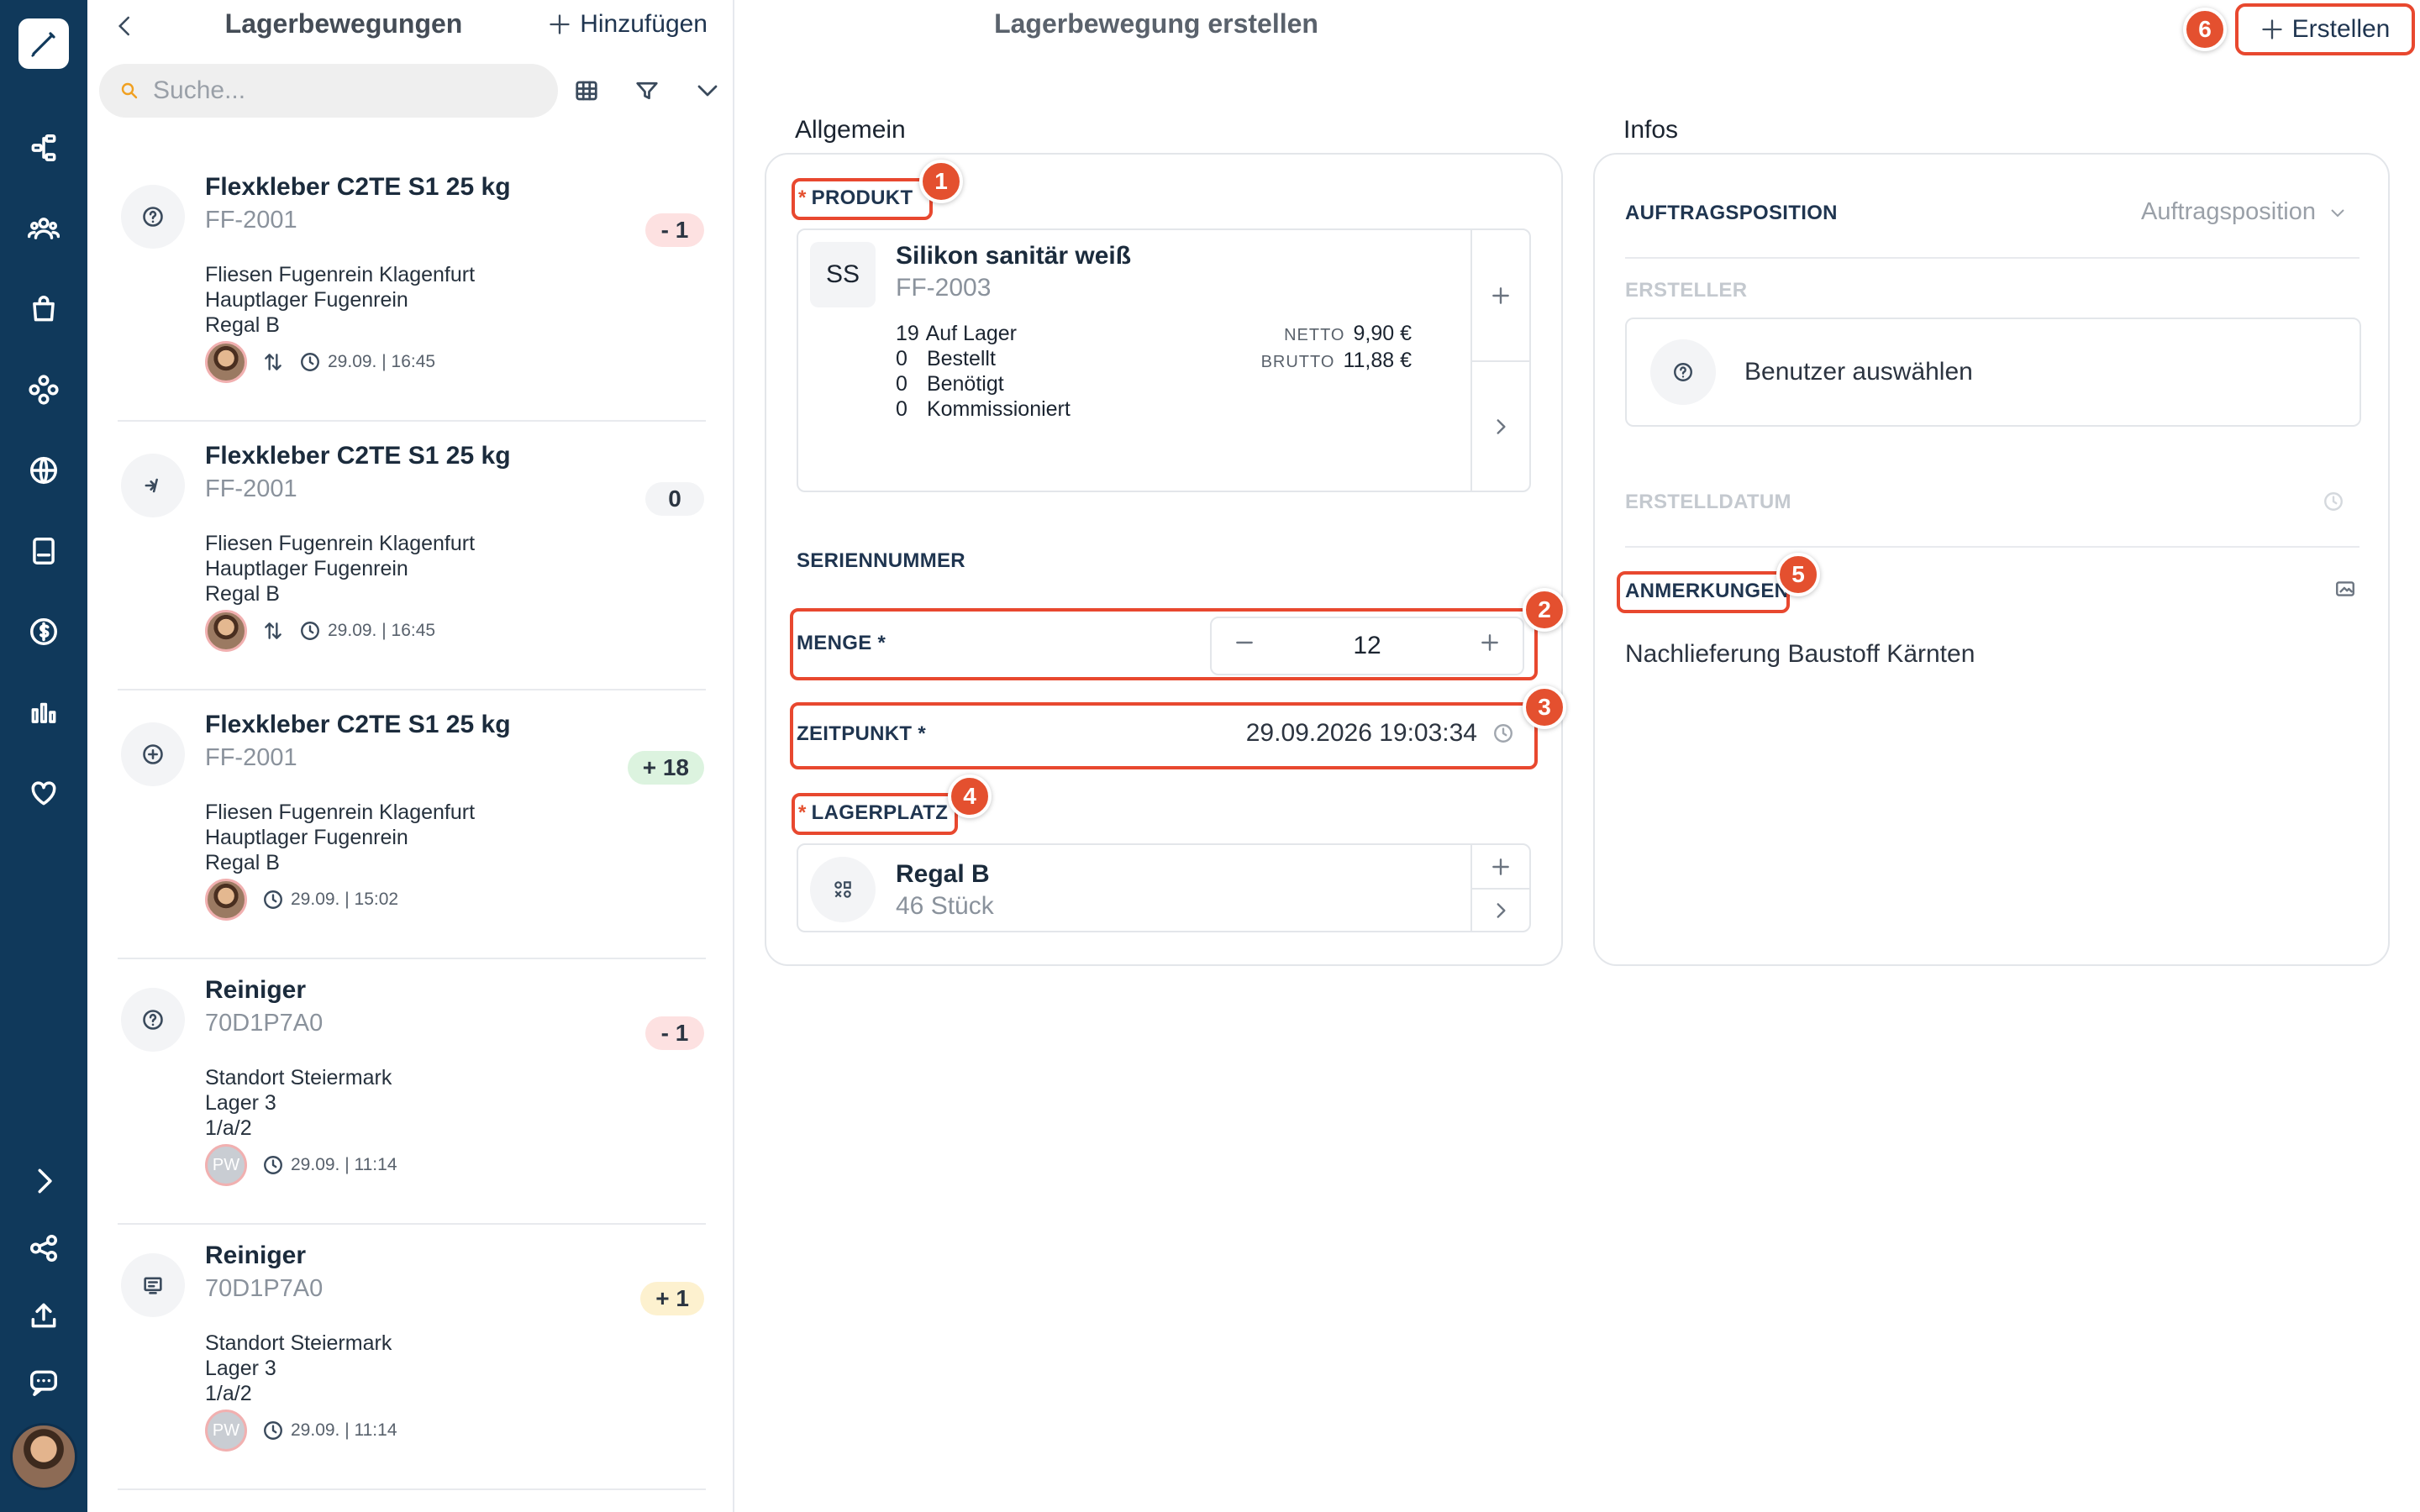  Describe the element at coordinates (43, 389) in the screenshot. I see `modules-icon` at that location.